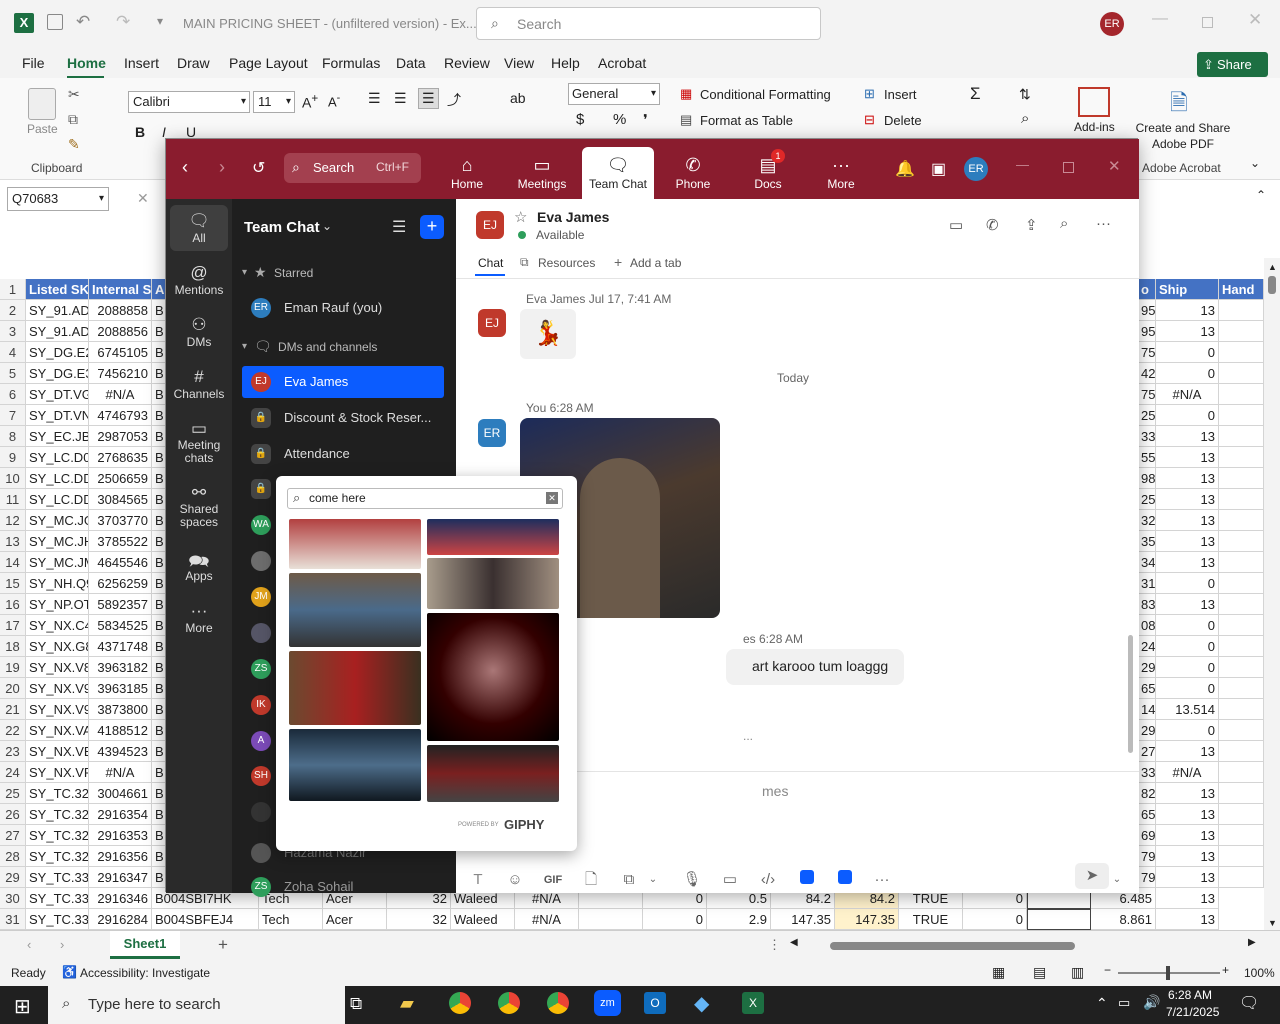  Describe the element at coordinates (140, 132) in the screenshot. I see `bold-icon: B` at that location.